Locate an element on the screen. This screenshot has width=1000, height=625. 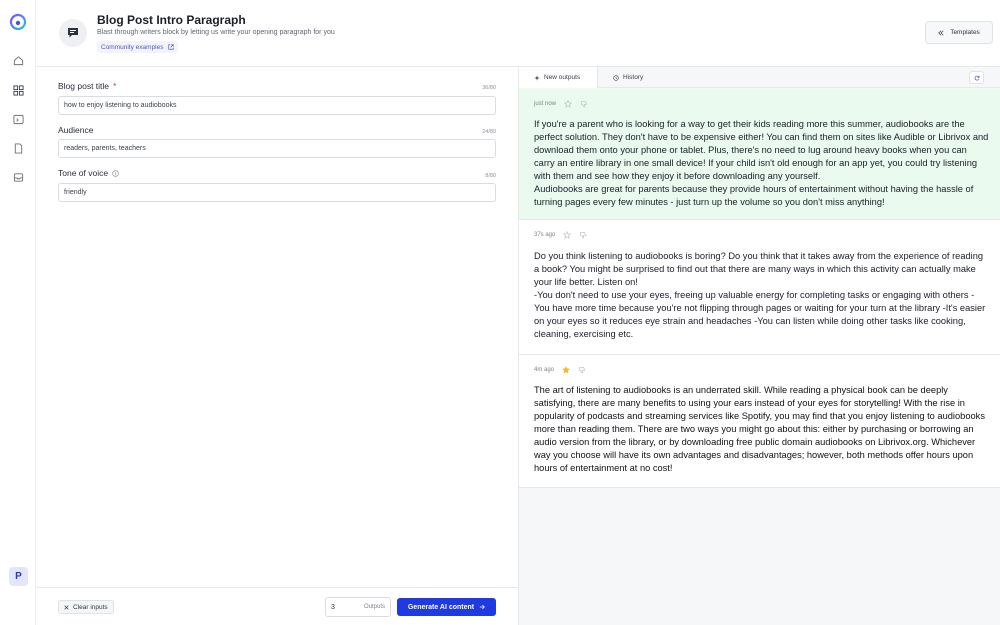
blog-title-label: Blog post title * is located at coordinates (87, 86).